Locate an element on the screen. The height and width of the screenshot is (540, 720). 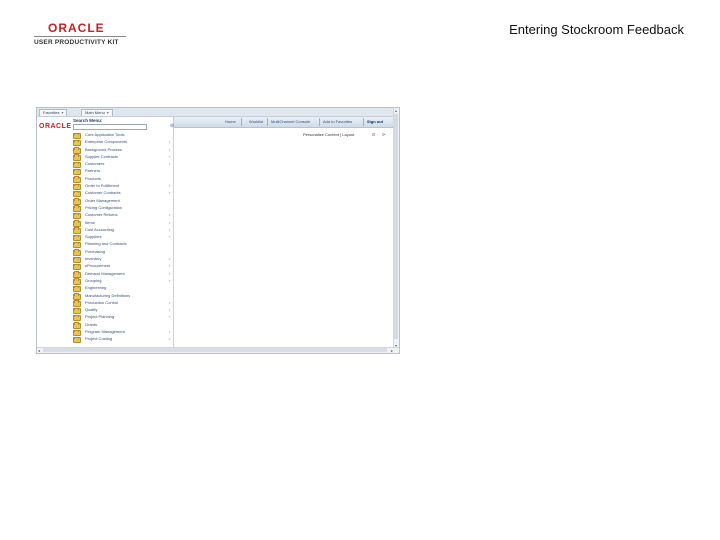
menu-item-label: Project Costing is located at coordinates (99, 339).